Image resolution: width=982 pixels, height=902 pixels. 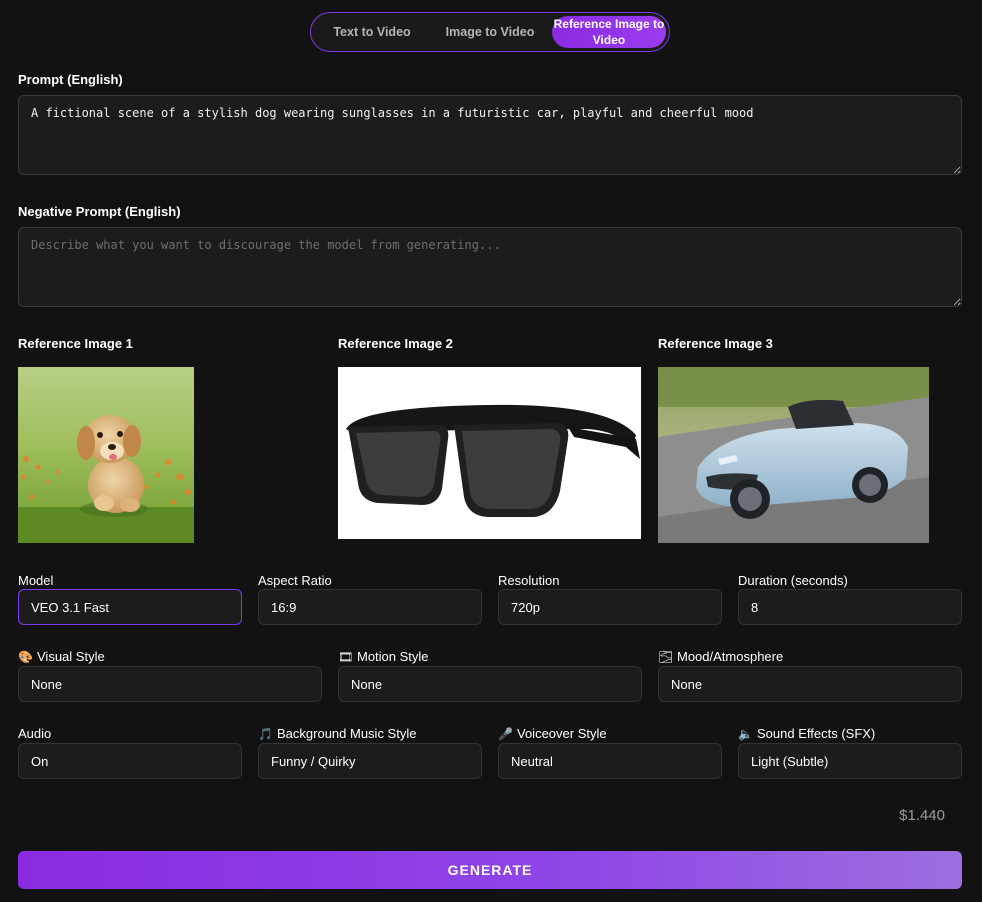 What do you see at coordinates (715, 343) in the screenshot?
I see `reference-image-3-label: Reference Image 3` at bounding box center [715, 343].